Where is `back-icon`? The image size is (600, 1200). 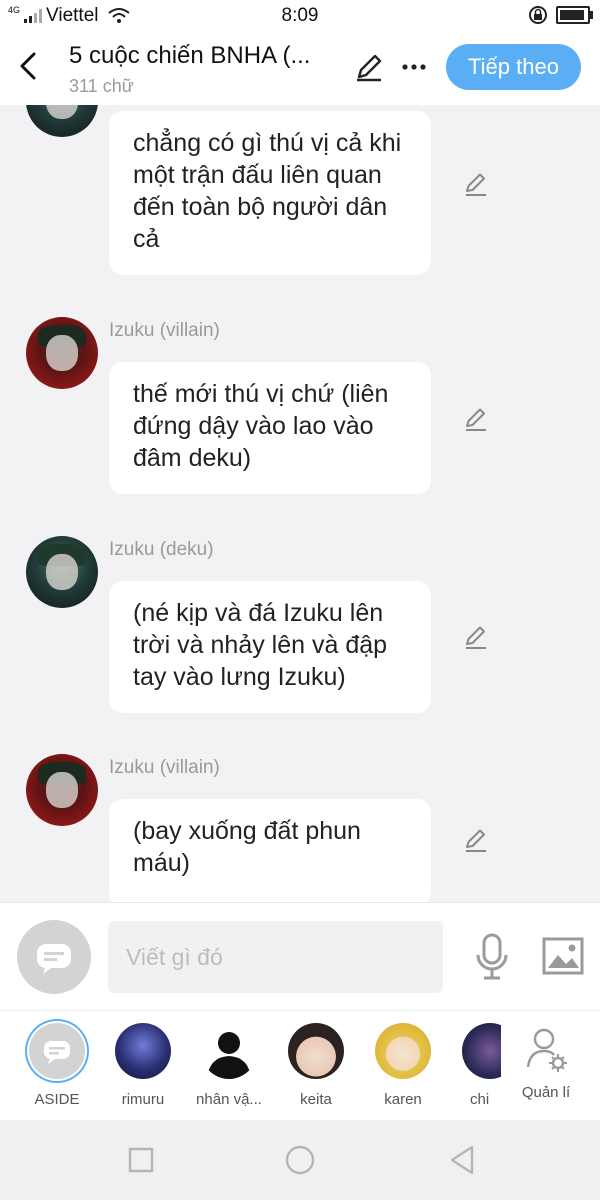
back-icon is located at coordinates (28, 66).